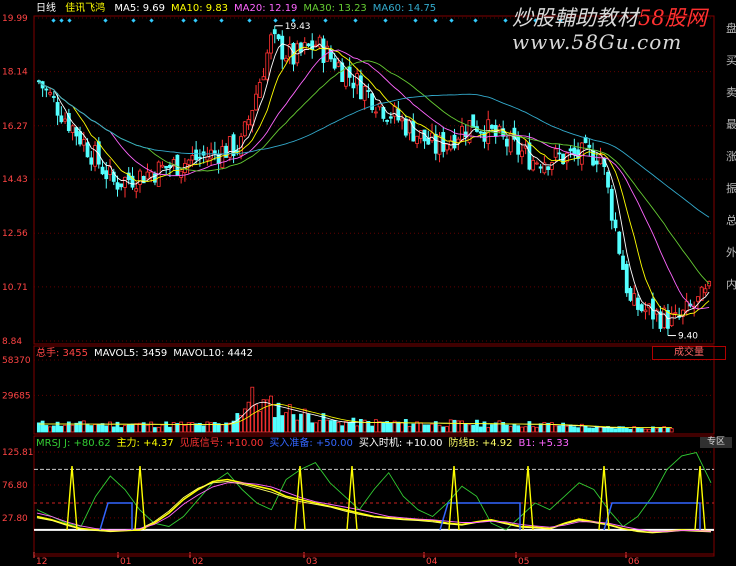 Image resolution: width=736 pixels, height=566 pixels. Describe the element at coordinates (311, 443) in the screenshot. I see `indicator-label-3: 买入准备: +50.00` at that location.